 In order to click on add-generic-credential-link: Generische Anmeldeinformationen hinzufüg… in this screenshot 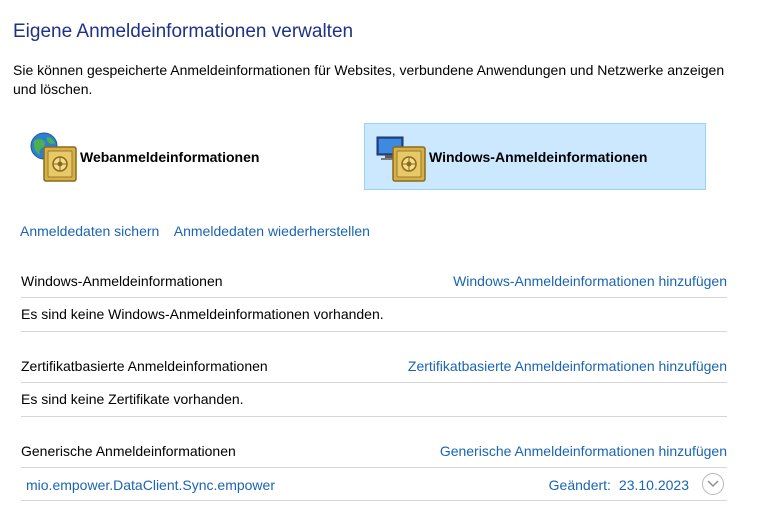, I will do `click(583, 451)`.